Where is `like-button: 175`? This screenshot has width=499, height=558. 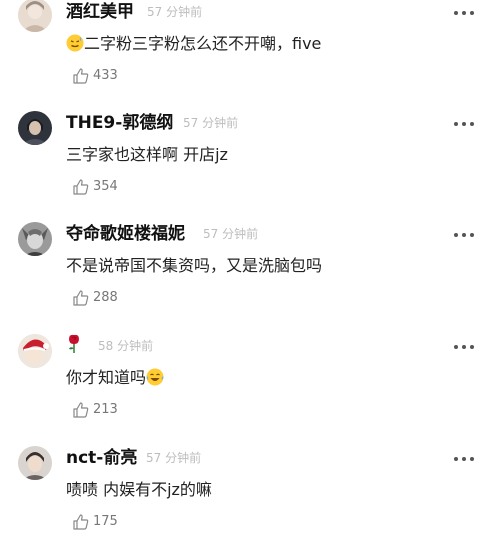 like-button: 175 is located at coordinates (95, 522).